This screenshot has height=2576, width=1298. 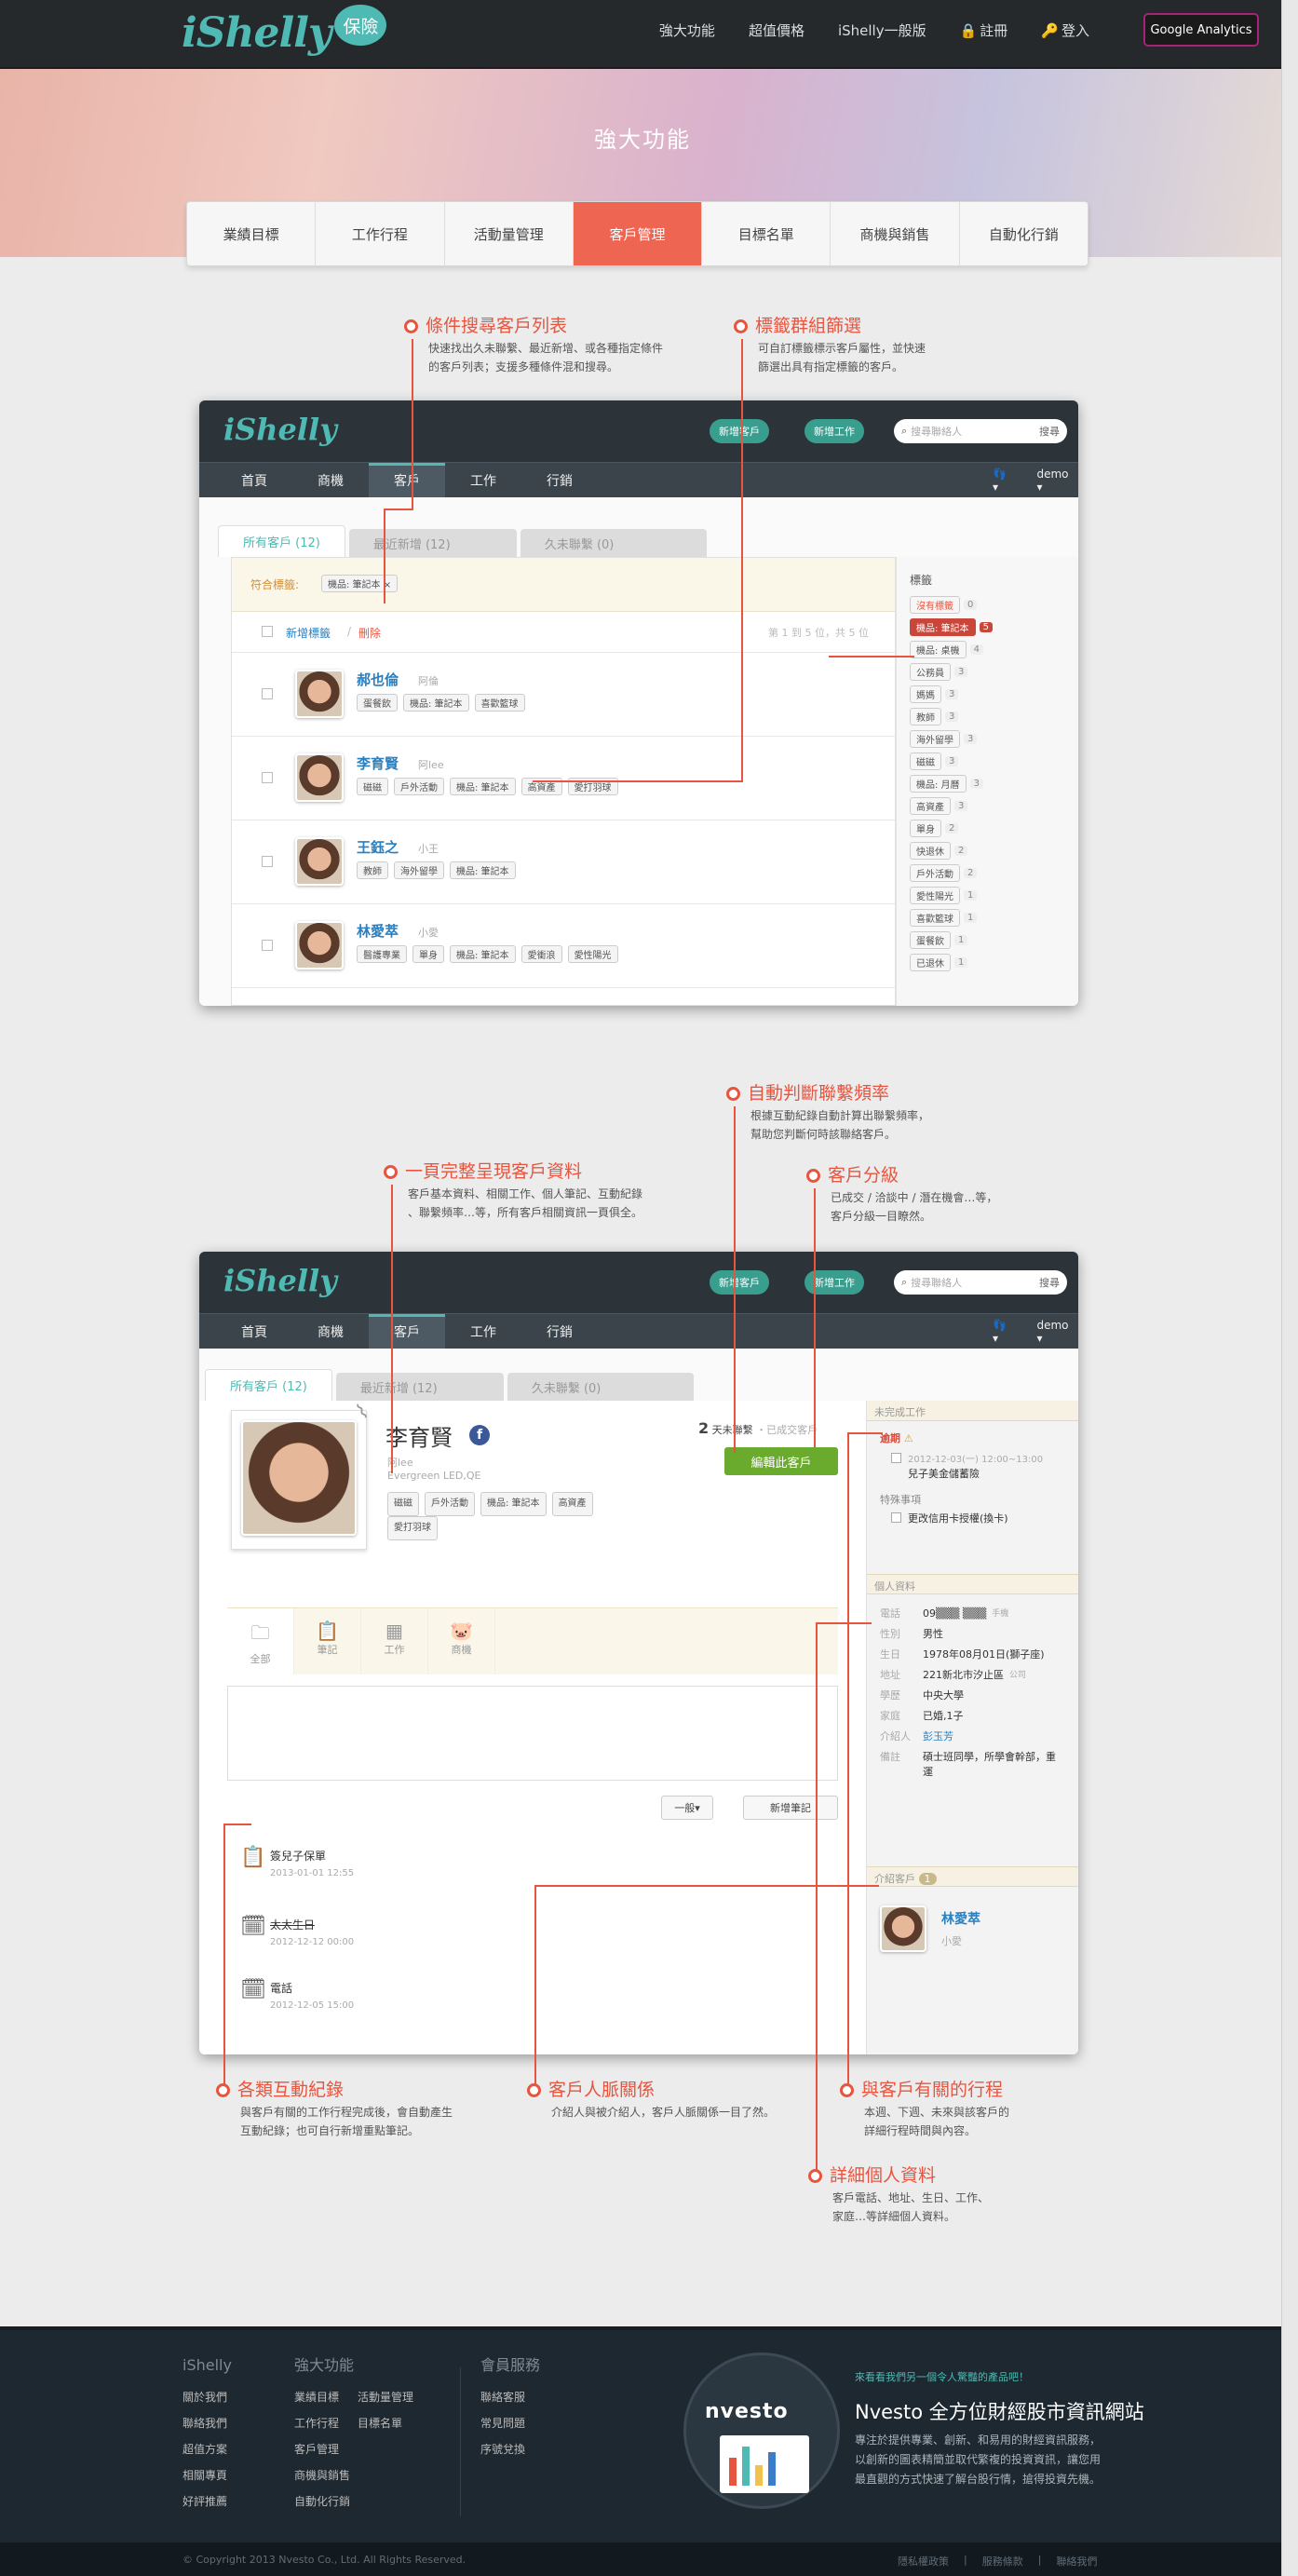 What do you see at coordinates (1289, 1288) in the screenshot?
I see `page-scrollbar` at bounding box center [1289, 1288].